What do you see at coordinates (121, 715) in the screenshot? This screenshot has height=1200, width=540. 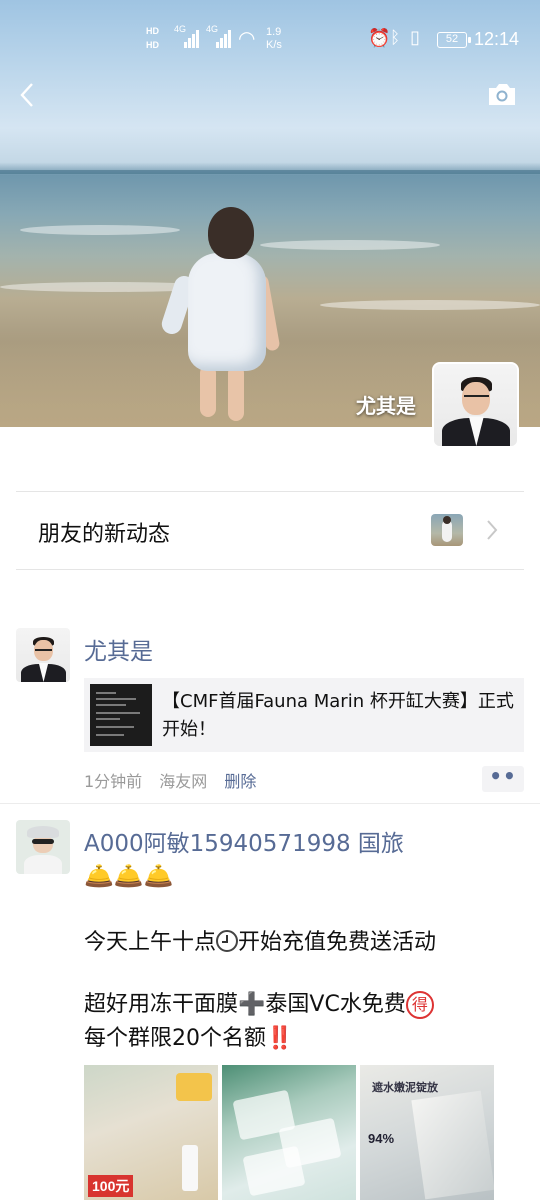 I see `link-thumbnail` at bounding box center [121, 715].